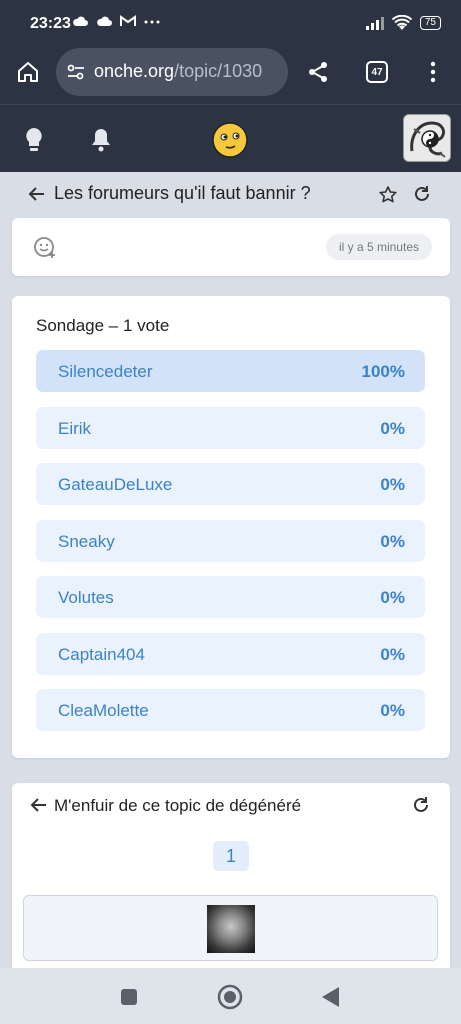 The height and width of the screenshot is (1024, 461). What do you see at coordinates (103, 710) in the screenshot?
I see `poll-option-name: CleaMolette` at bounding box center [103, 710].